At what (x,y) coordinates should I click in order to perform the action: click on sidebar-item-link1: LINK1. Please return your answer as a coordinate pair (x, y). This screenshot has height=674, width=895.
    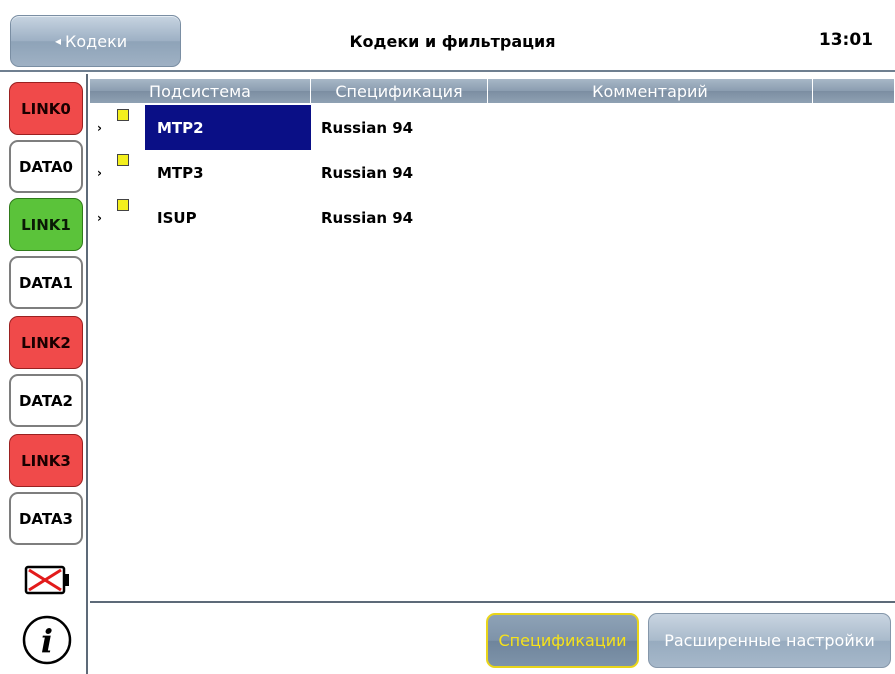
    Looking at the image, I should click on (46, 224).